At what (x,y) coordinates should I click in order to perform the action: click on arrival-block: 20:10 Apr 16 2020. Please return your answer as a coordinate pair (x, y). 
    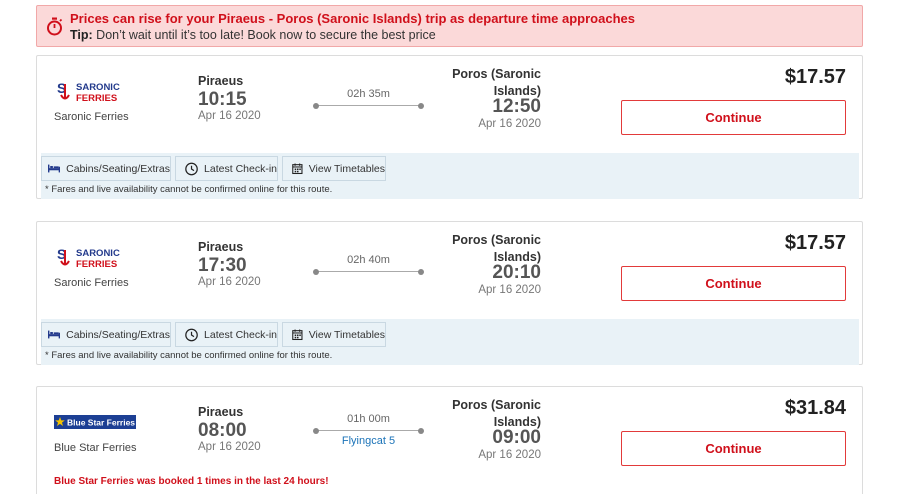
    Looking at the image, I should click on (499, 282).